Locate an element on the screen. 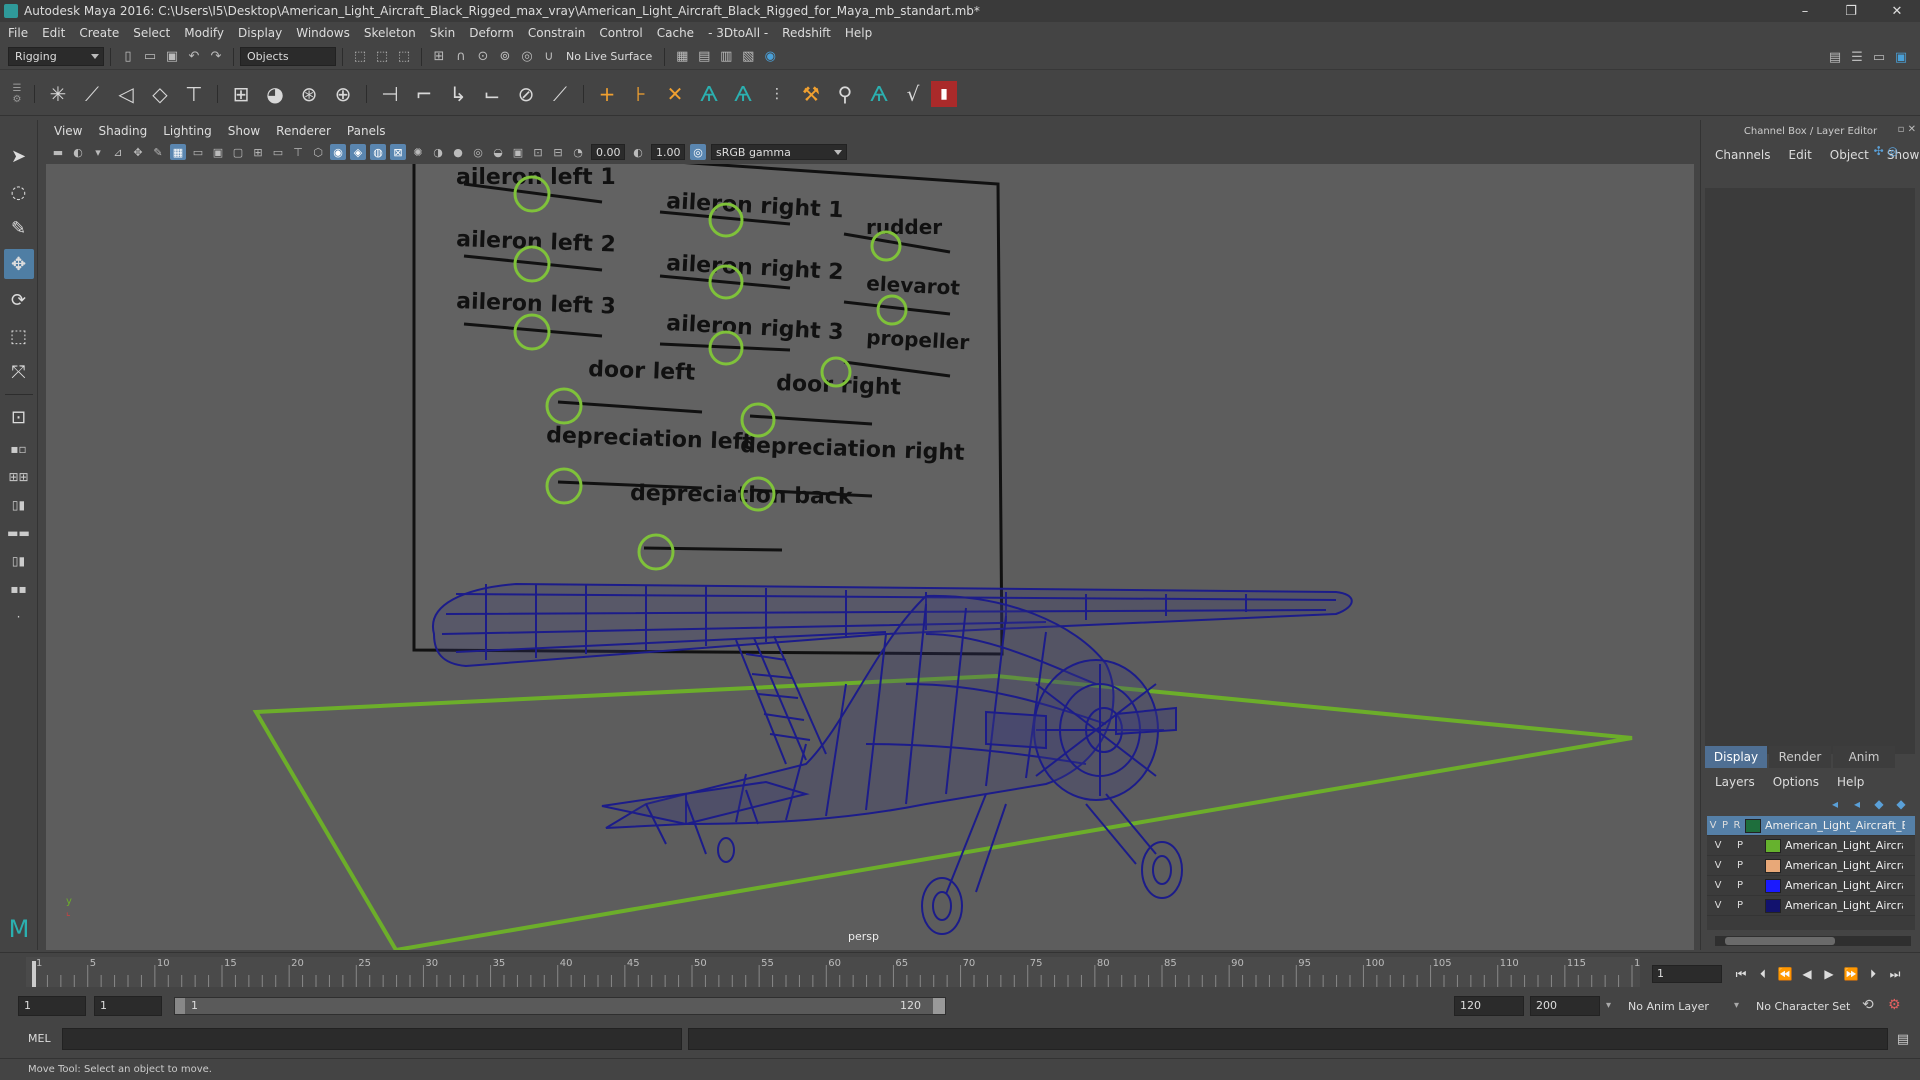  layer-row: V P American_Light_Aircraft is located at coordinates (1811, 886).